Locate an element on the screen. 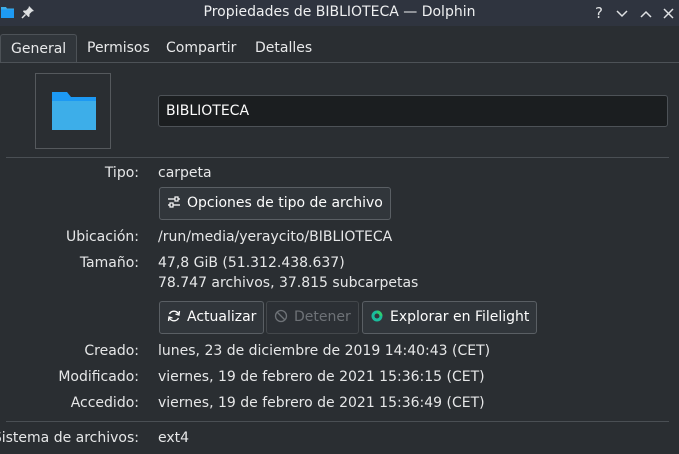 The image size is (679, 454). size-counts: 78.747 archivos, 37.815 subcarpetas is located at coordinates (288, 283).